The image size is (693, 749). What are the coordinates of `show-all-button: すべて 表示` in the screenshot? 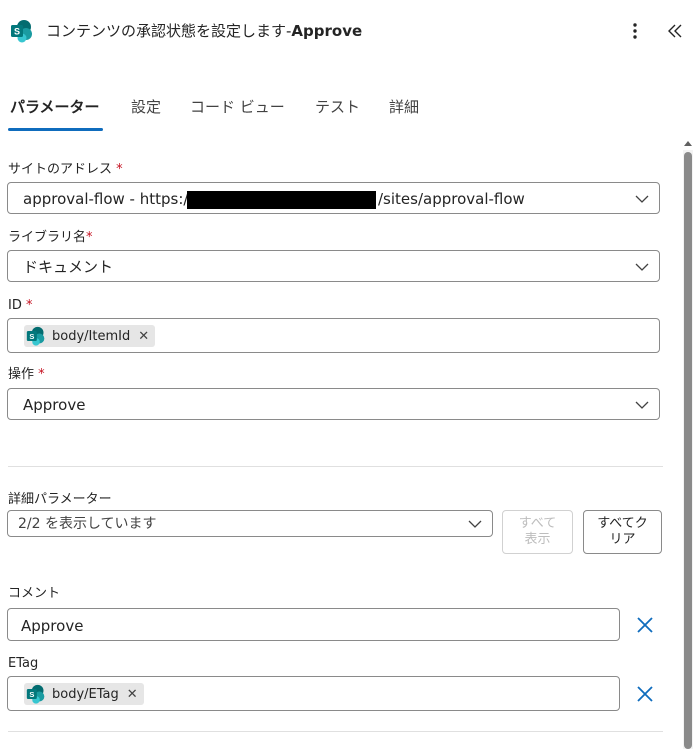 It's located at (537, 532).